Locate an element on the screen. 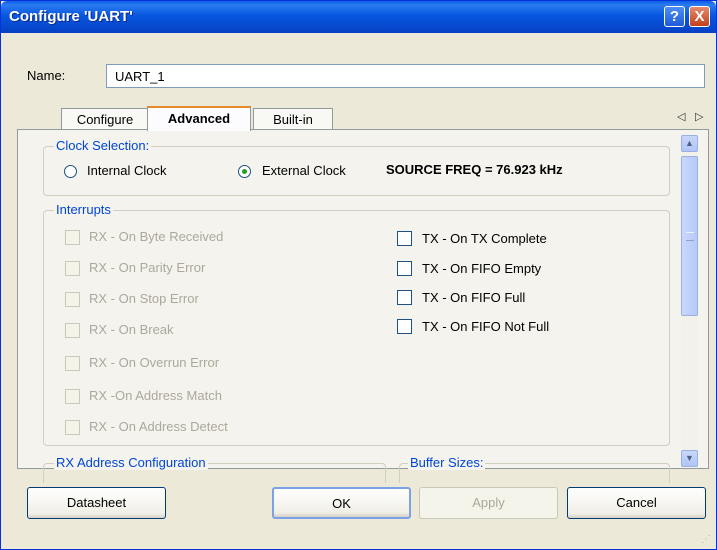 This screenshot has height=550, width=717. scrollbar-thumb is located at coordinates (689, 236).